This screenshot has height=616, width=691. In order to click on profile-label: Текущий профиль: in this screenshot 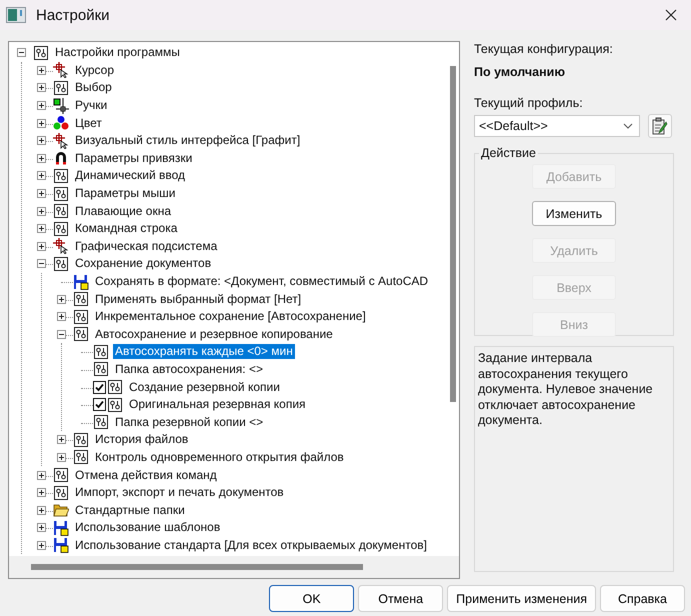, I will do `click(529, 103)`.